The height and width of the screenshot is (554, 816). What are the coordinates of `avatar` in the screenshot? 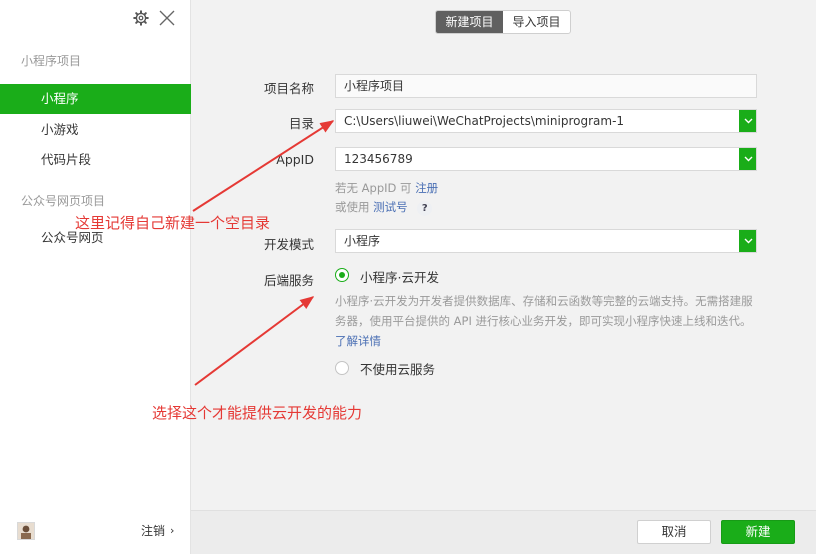 It's located at (26, 531).